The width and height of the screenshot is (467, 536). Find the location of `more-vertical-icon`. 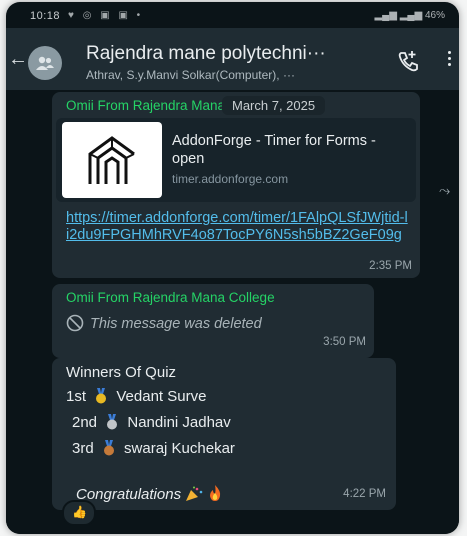

more-vertical-icon is located at coordinates (452, 58).